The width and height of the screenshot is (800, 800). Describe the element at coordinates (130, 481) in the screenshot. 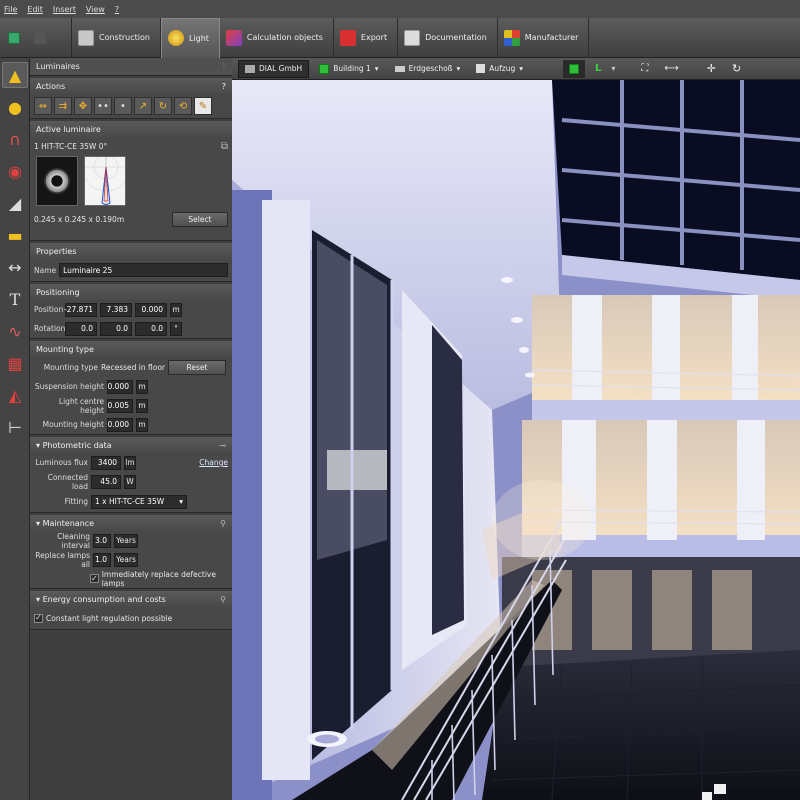

I see `connected-load-unit: W` at that location.